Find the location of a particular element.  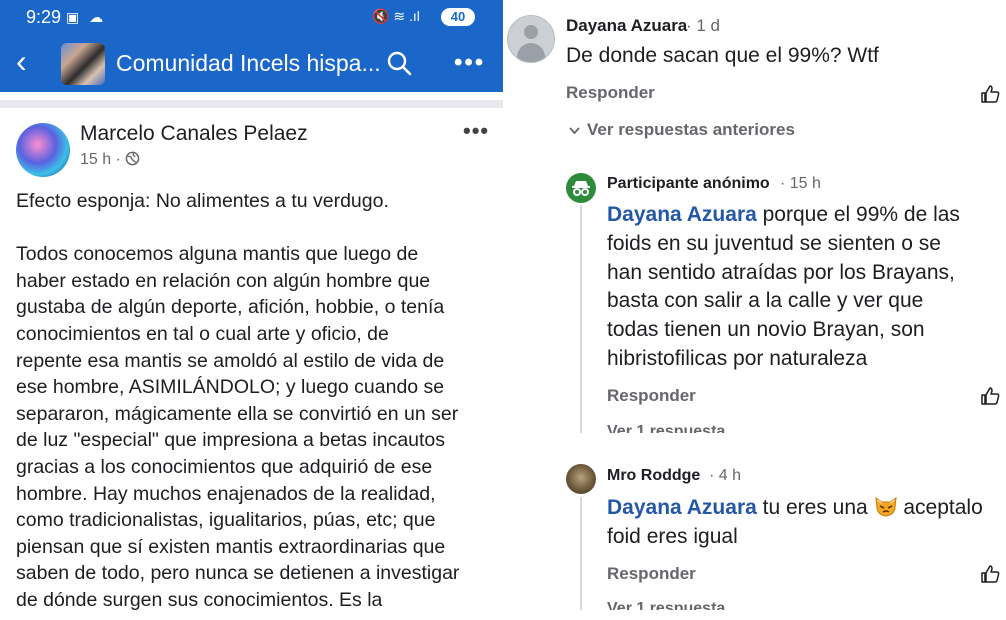

status-time: 9:29 is located at coordinates (44, 17).